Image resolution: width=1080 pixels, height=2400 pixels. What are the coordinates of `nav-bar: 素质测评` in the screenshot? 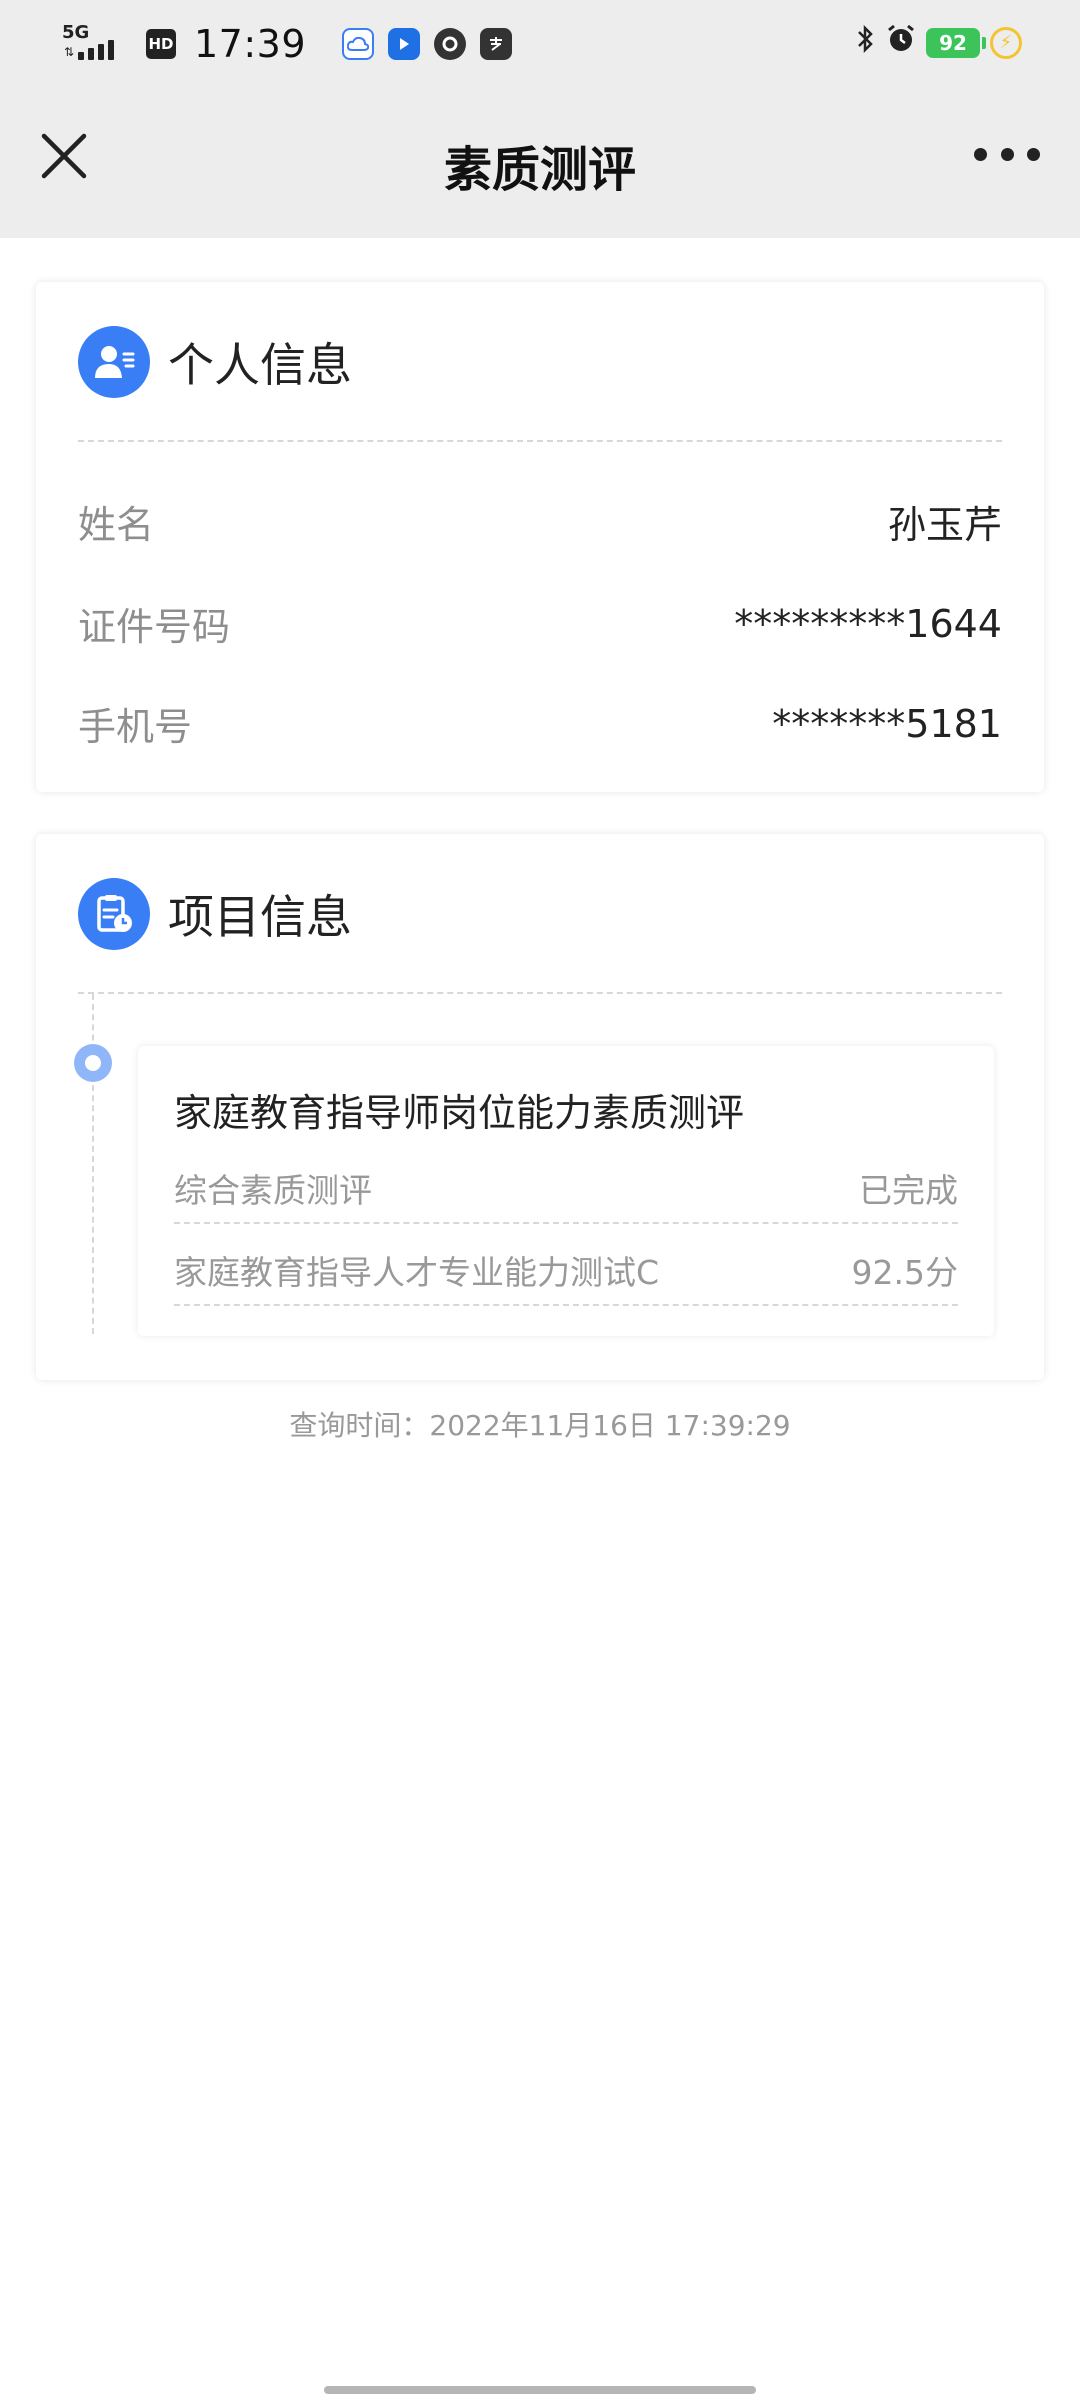 It's located at (540, 164).